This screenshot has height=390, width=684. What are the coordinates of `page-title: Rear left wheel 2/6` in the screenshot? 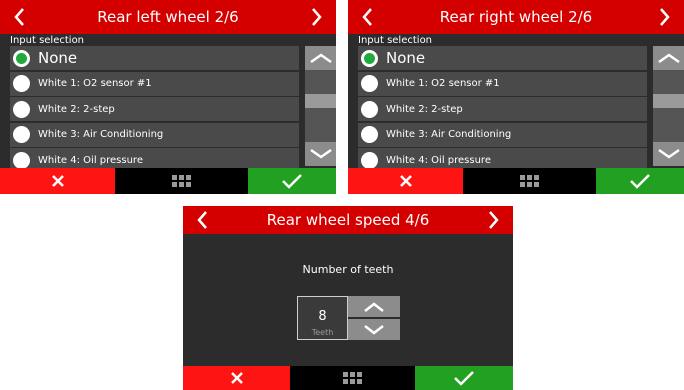 It's located at (168, 17).